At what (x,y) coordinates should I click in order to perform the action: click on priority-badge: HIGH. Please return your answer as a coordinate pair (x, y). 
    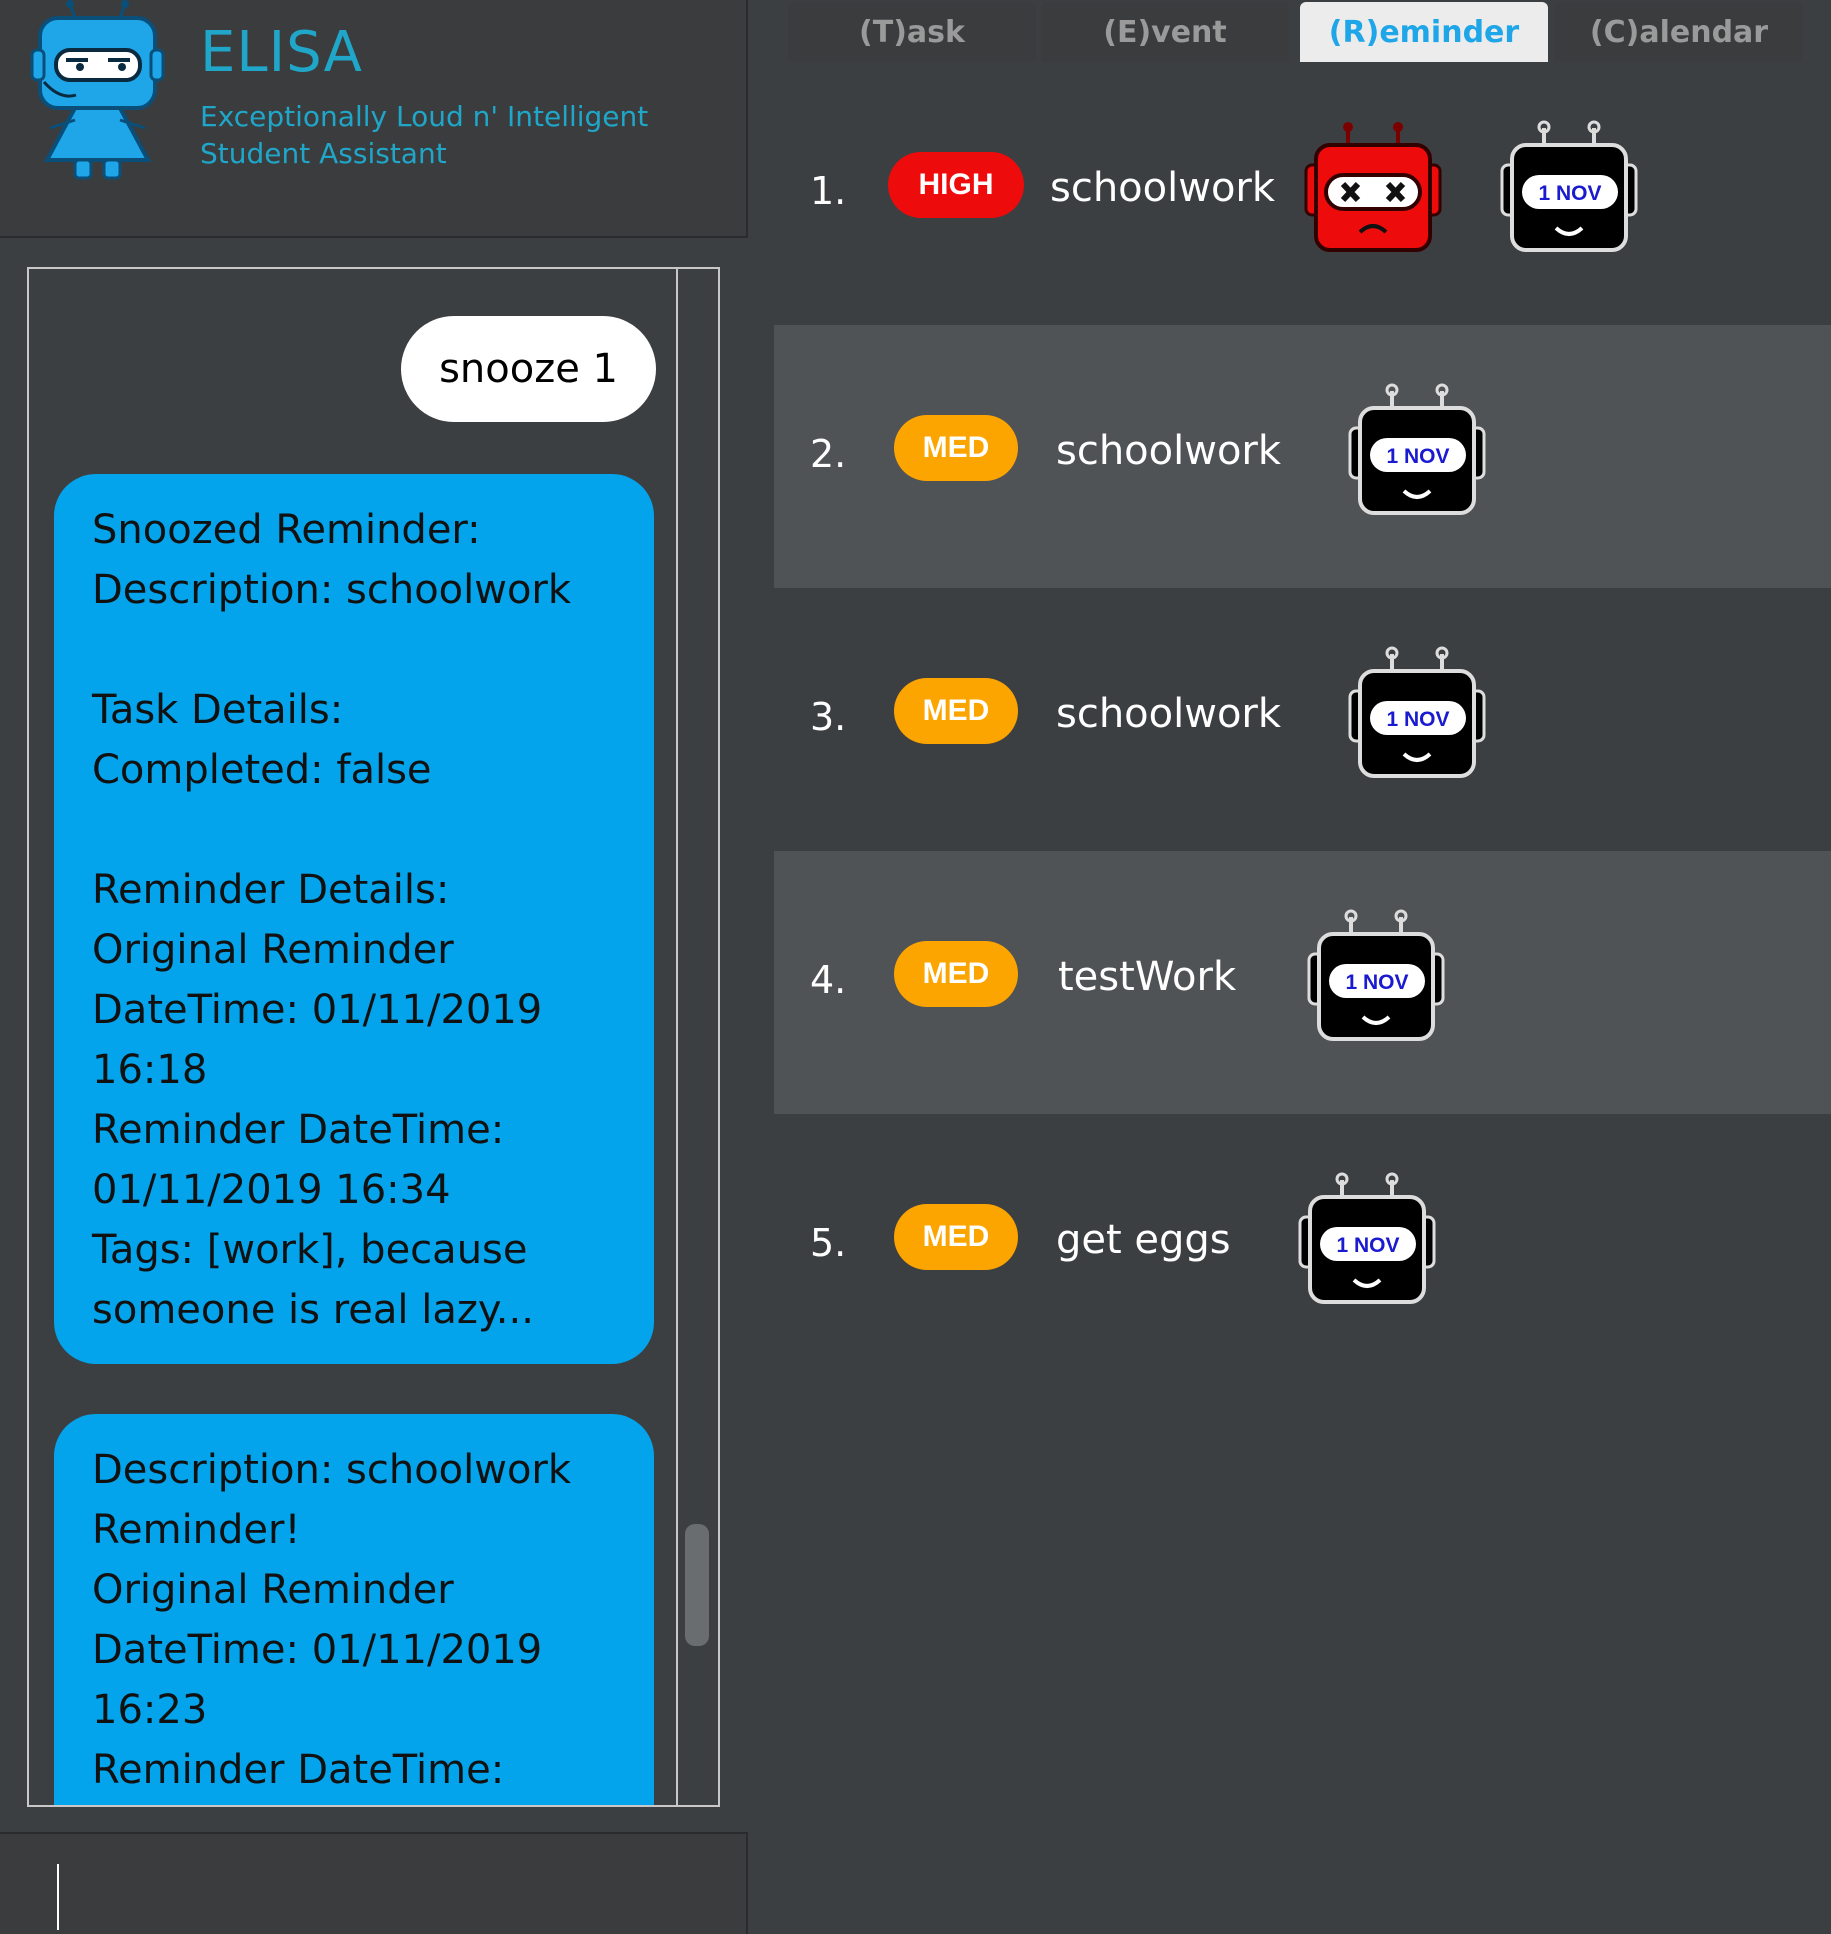
    Looking at the image, I should click on (956, 185).